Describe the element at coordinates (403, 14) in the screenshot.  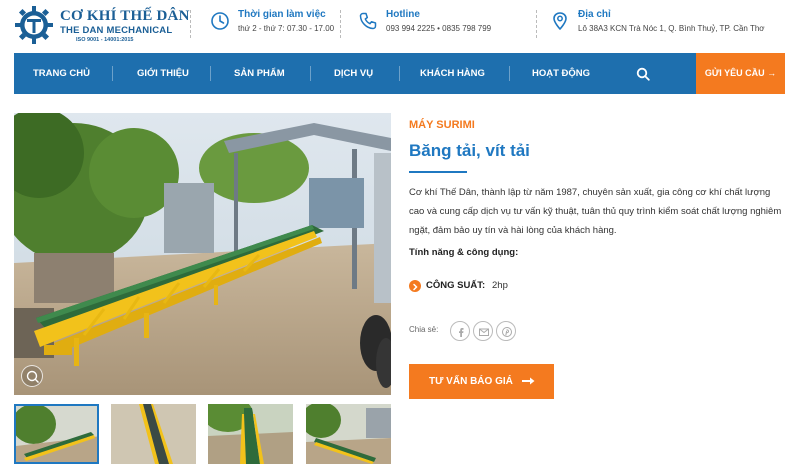
I see `hotline-title: Hotline` at that location.